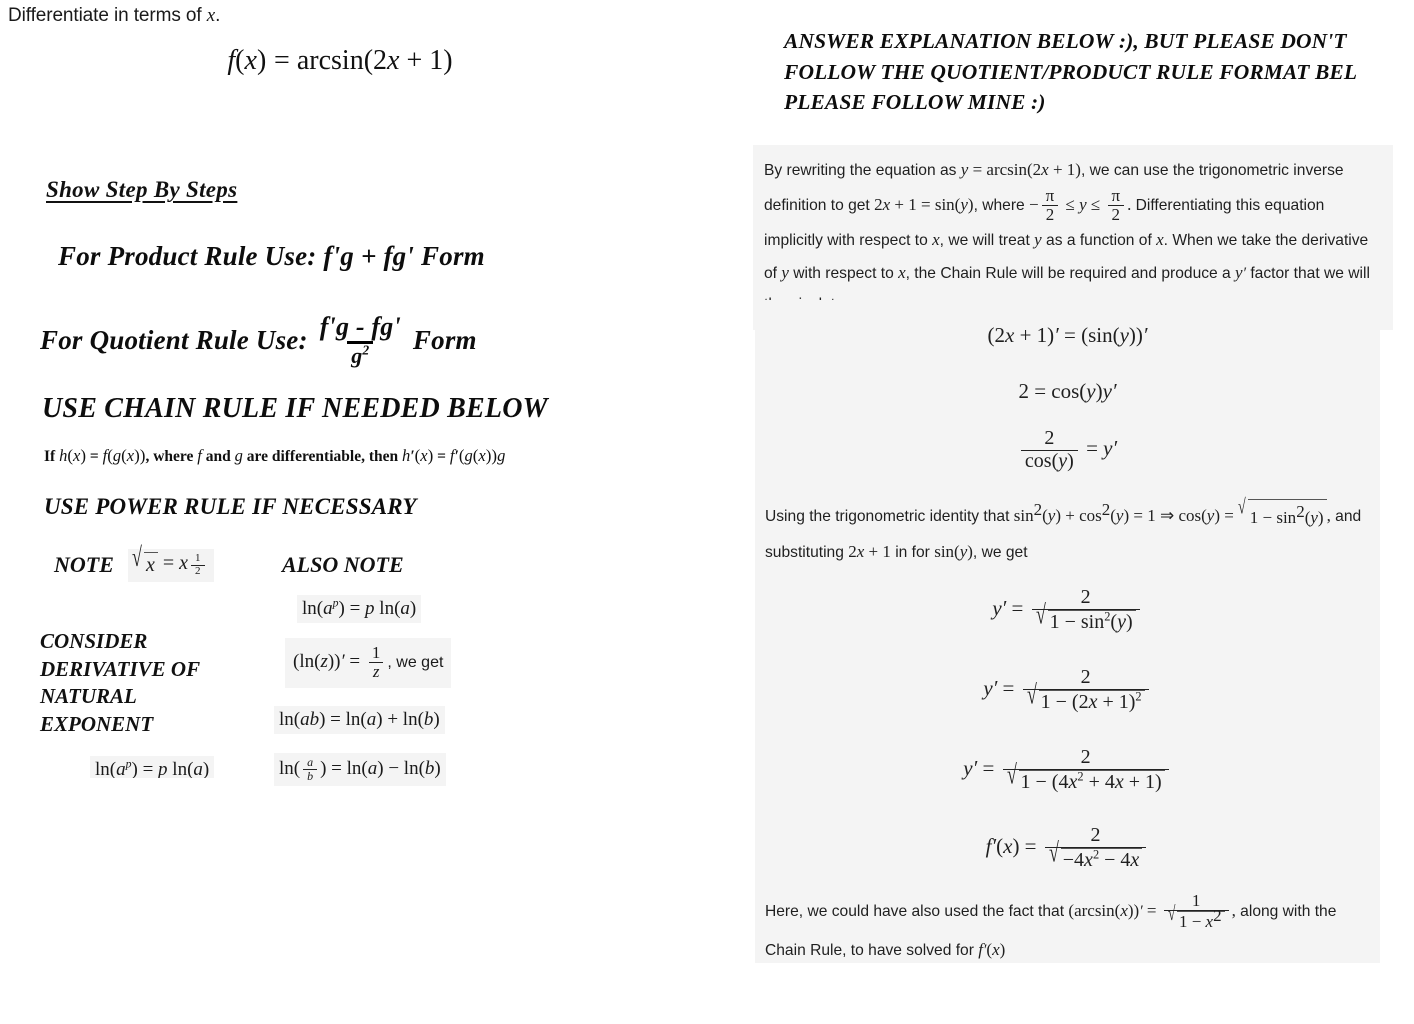  What do you see at coordinates (343, 564) in the screenshot?
I see `also-note-label: ALSO NOTE` at bounding box center [343, 564].